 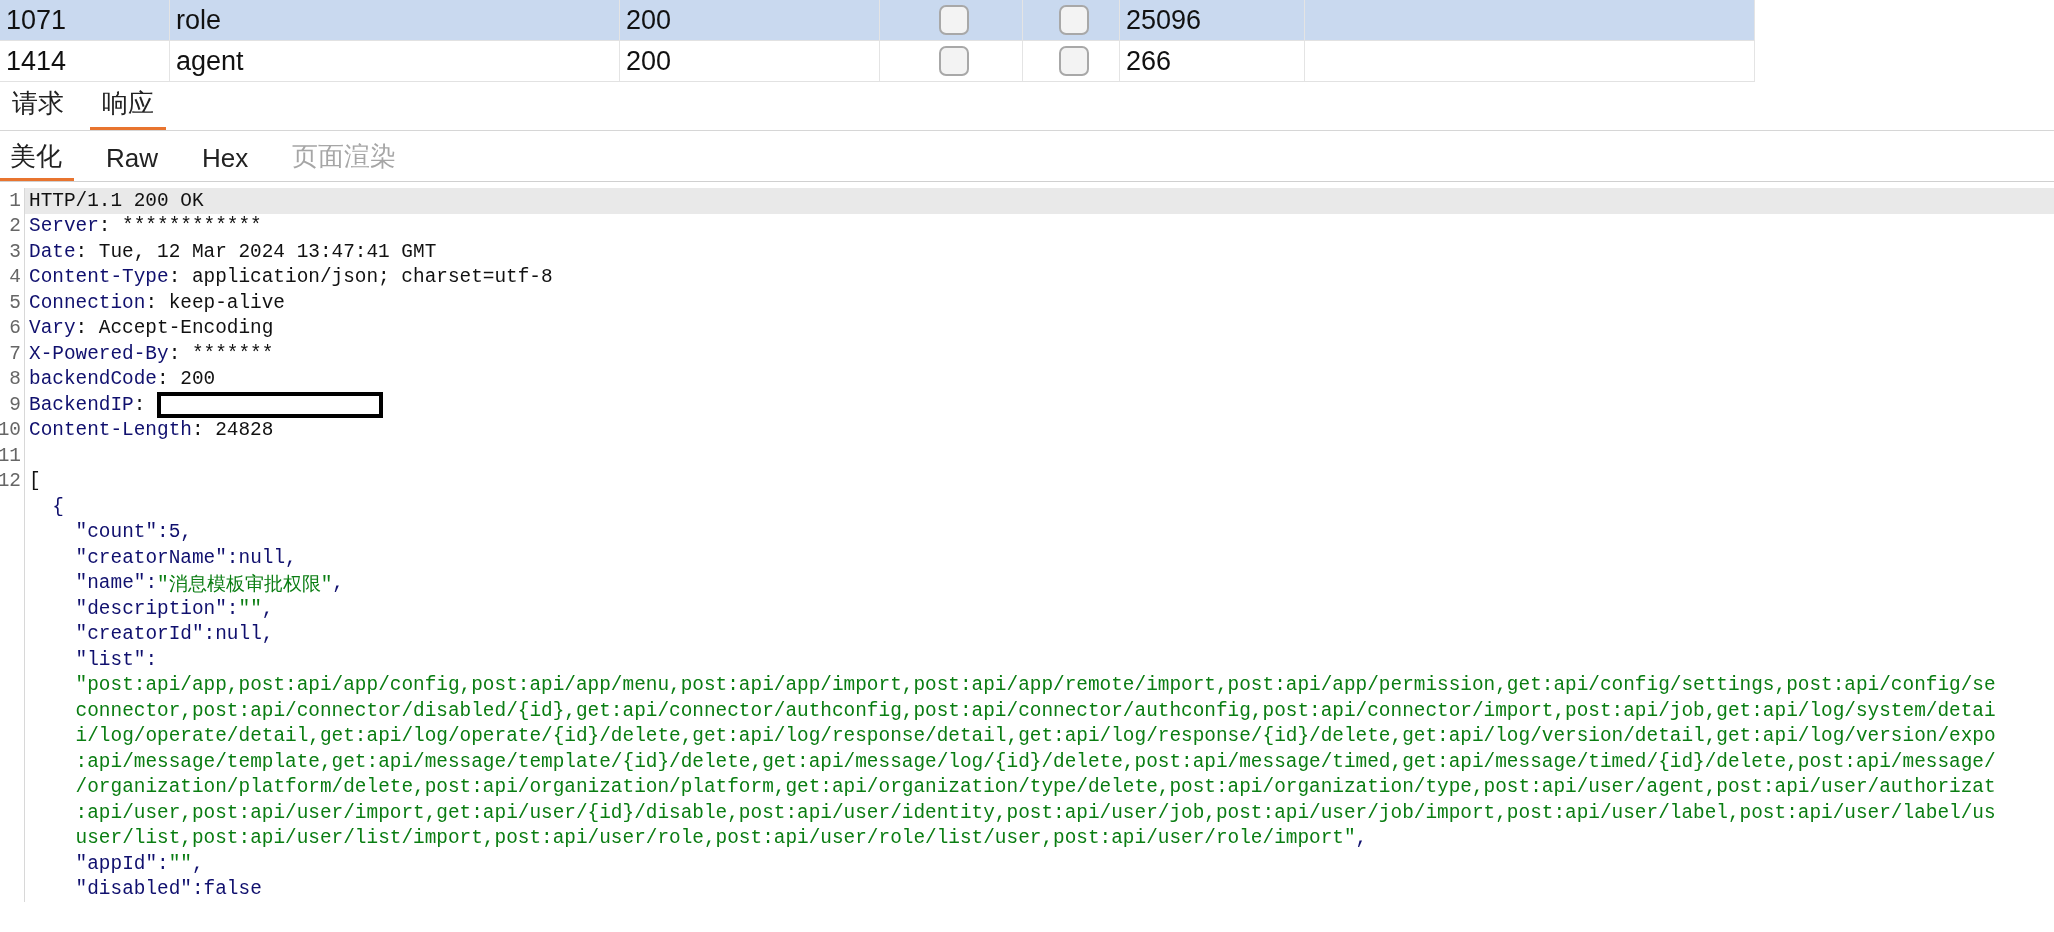 I want to click on table-cell: role, so click(x=199, y=20).